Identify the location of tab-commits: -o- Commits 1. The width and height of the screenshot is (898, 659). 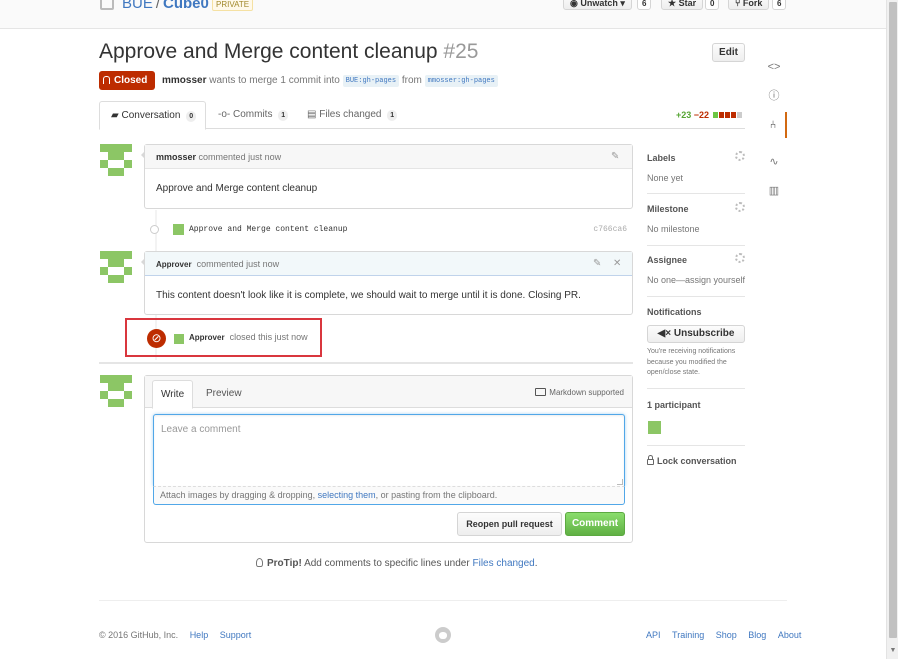
(253, 115).